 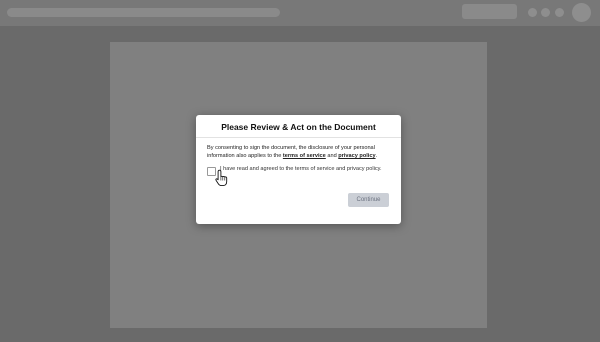 What do you see at coordinates (300, 13) in the screenshot?
I see `top-bar` at bounding box center [300, 13].